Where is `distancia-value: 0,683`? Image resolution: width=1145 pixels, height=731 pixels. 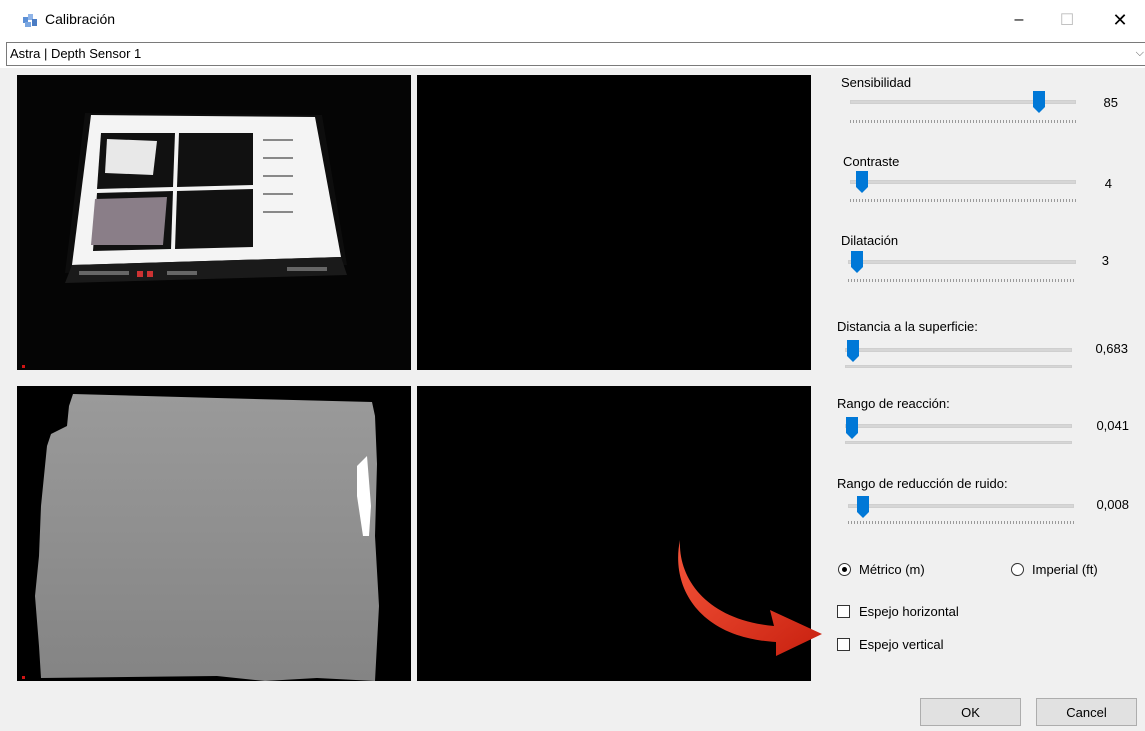
distancia-value: 0,683 is located at coordinates (1111, 348).